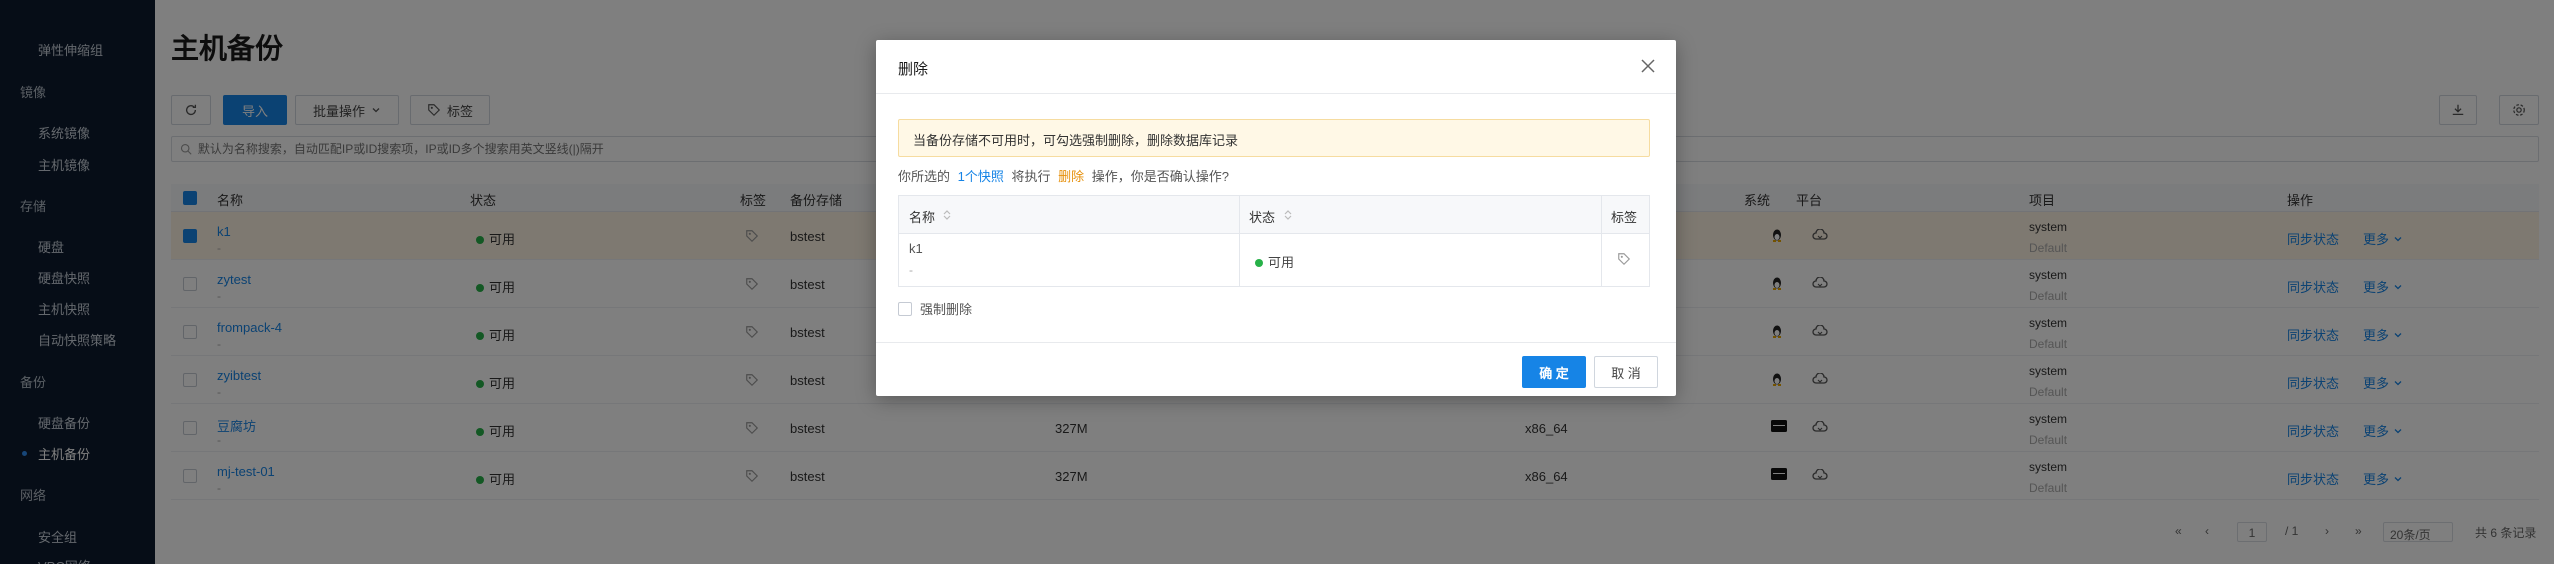 The width and height of the screenshot is (2554, 564). What do you see at coordinates (1626, 372) in the screenshot?
I see `cancel-button: 取 消` at bounding box center [1626, 372].